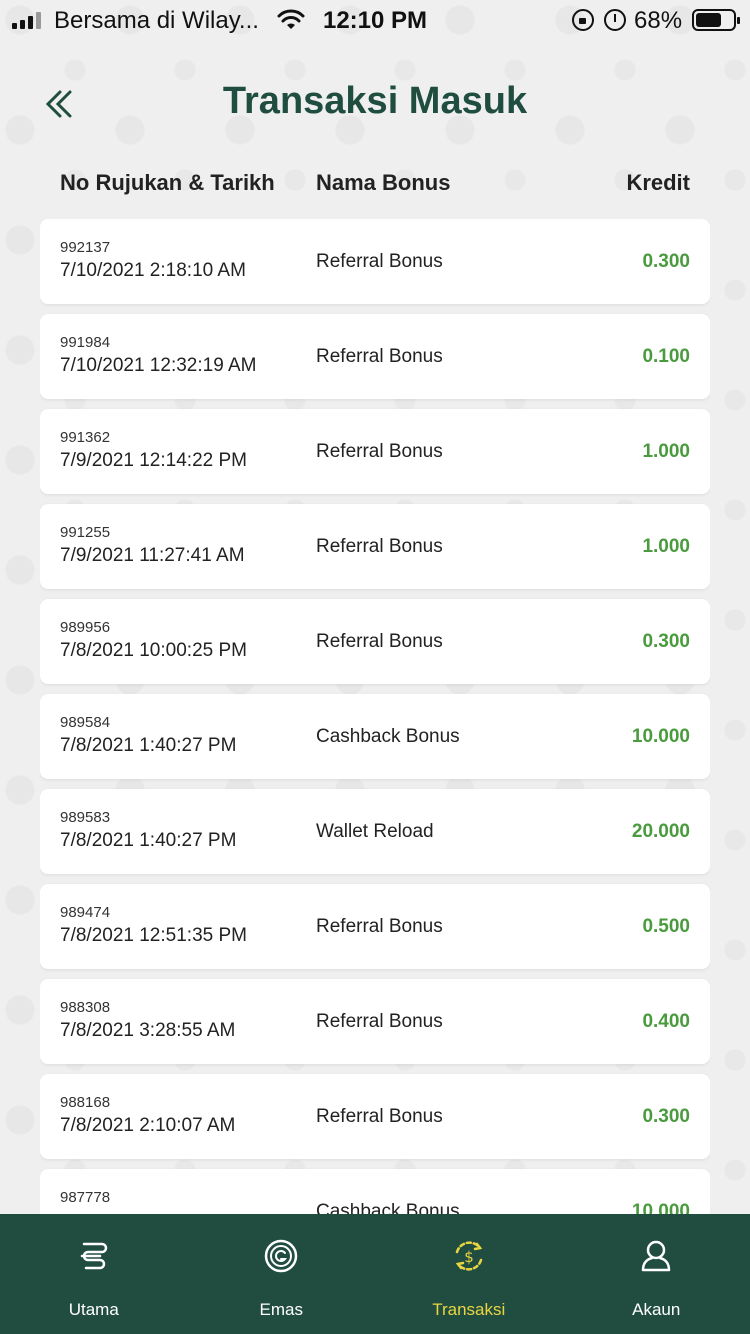 The image size is (750, 1334). What do you see at coordinates (152, 555) in the screenshot?
I see `transaction-date: 7/9/2021 11:27:41 AM` at bounding box center [152, 555].